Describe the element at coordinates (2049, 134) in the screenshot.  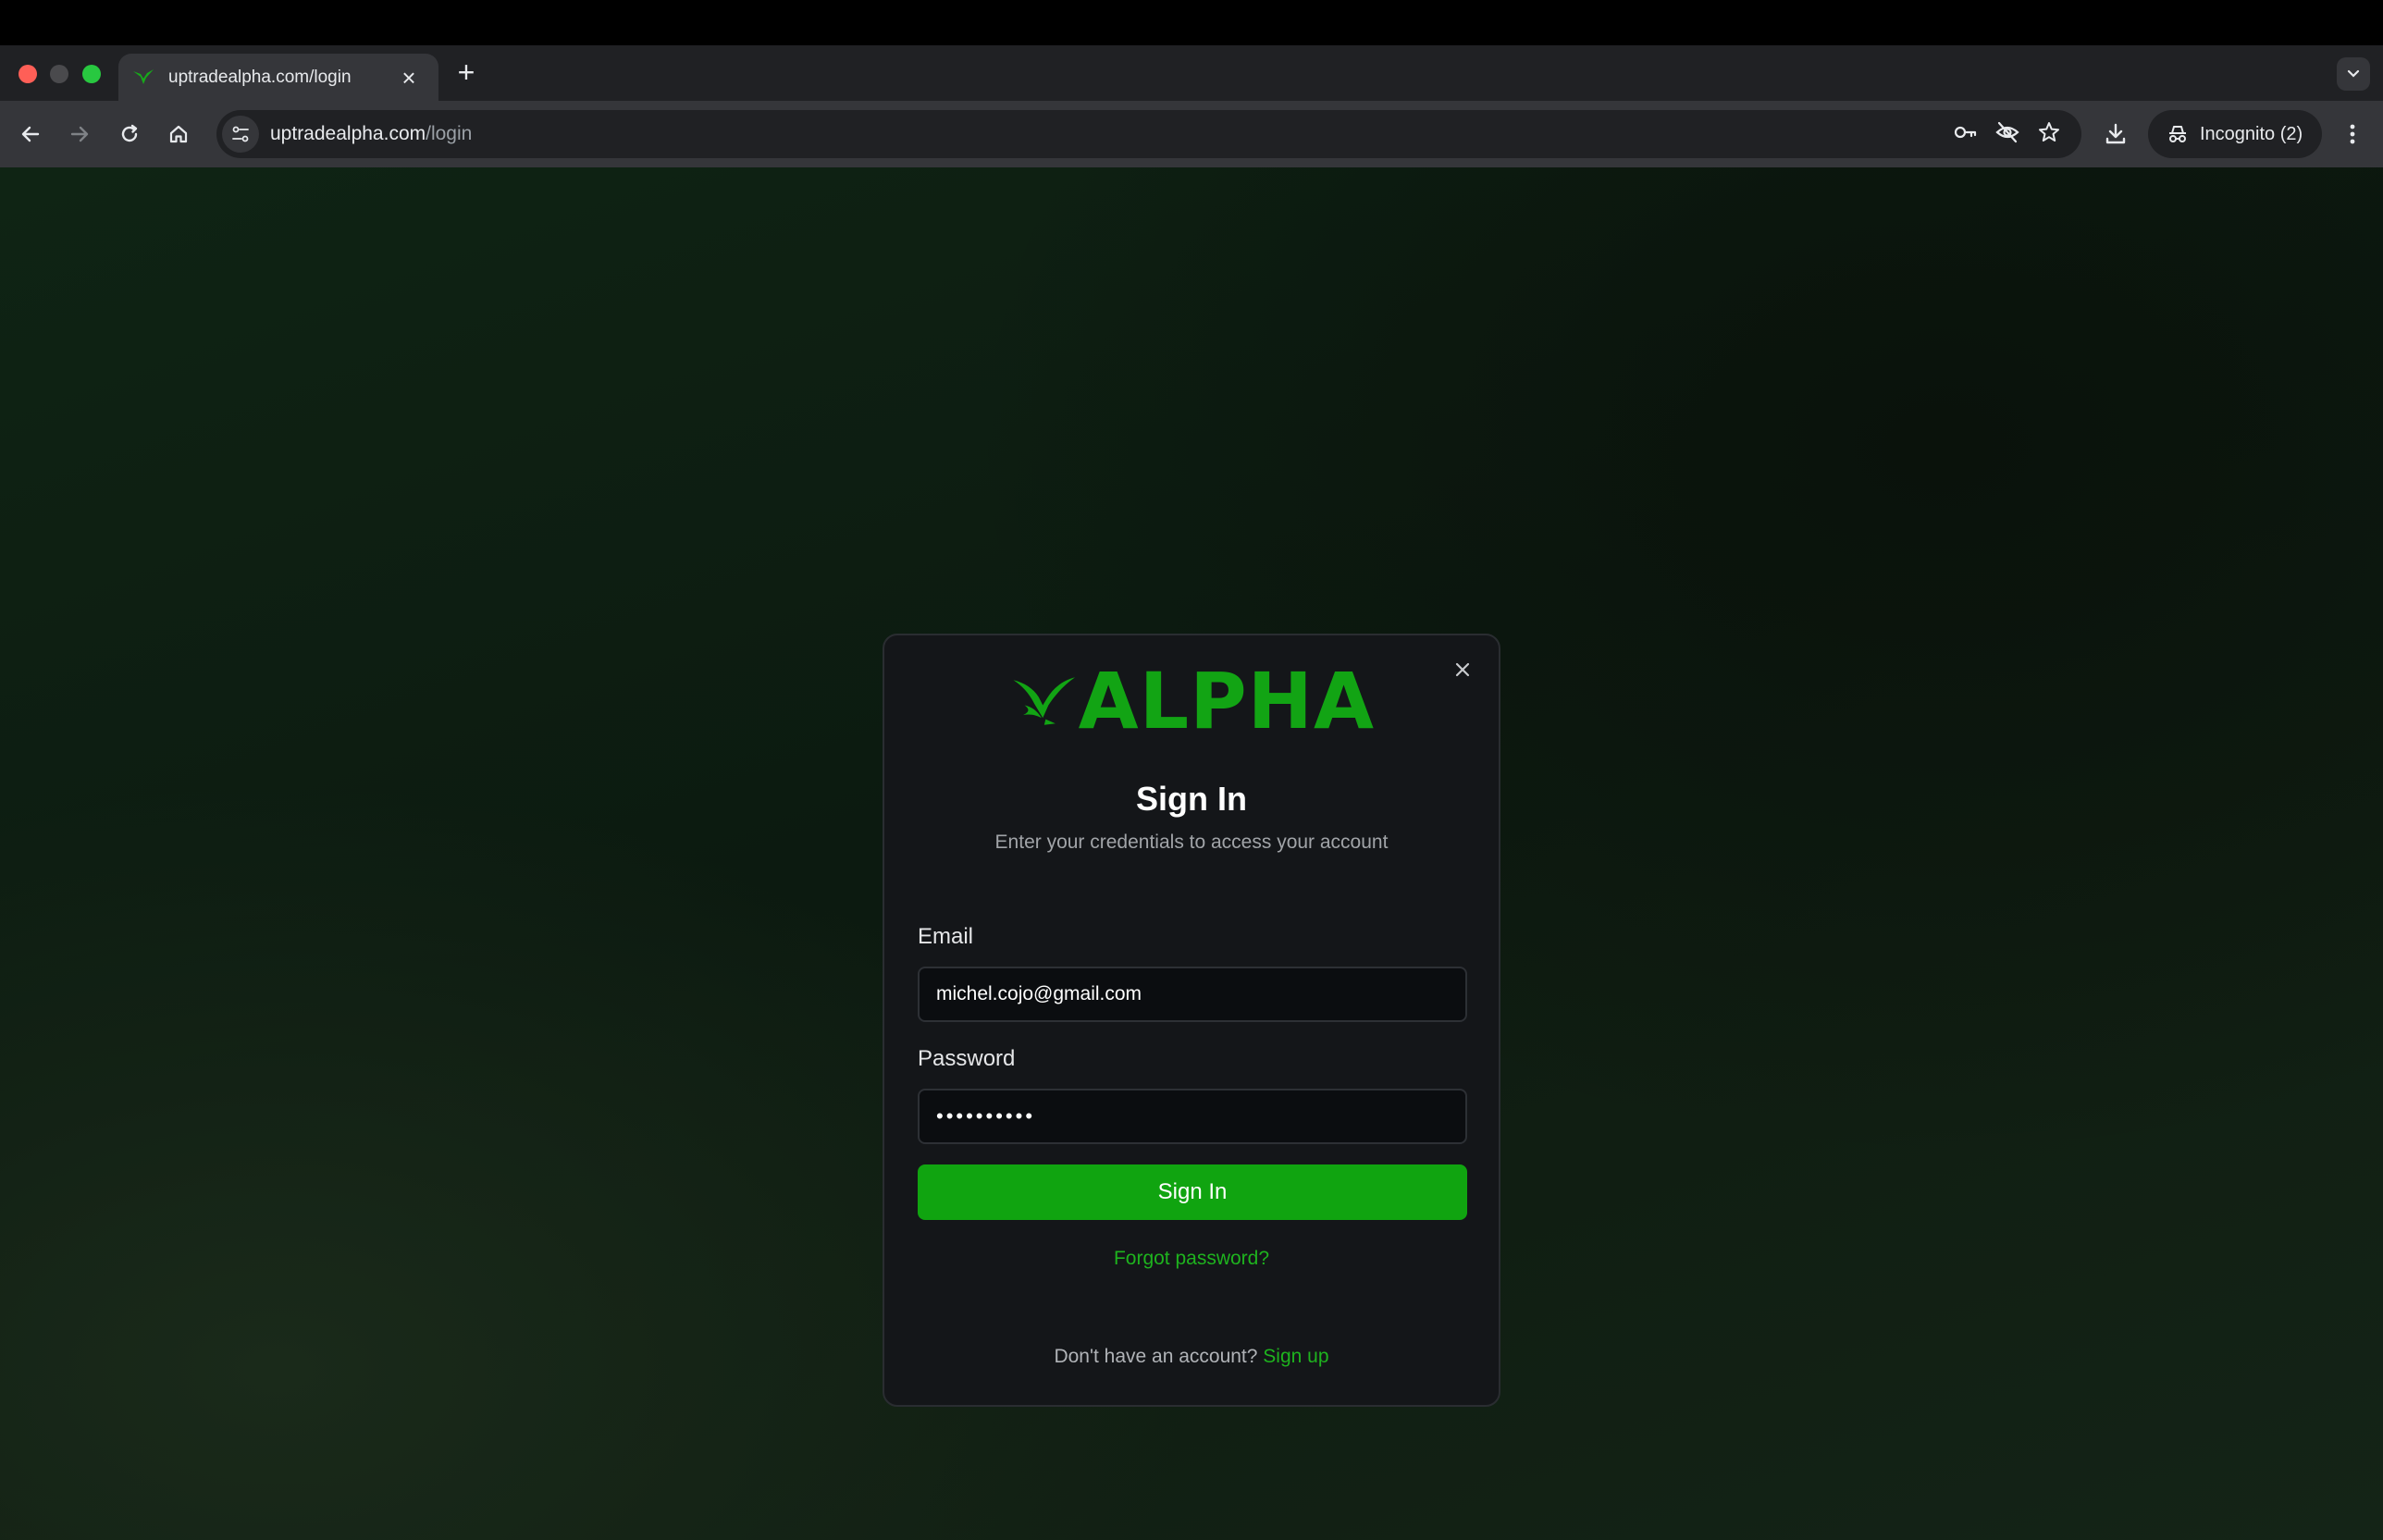
I see `star-icon` at that location.